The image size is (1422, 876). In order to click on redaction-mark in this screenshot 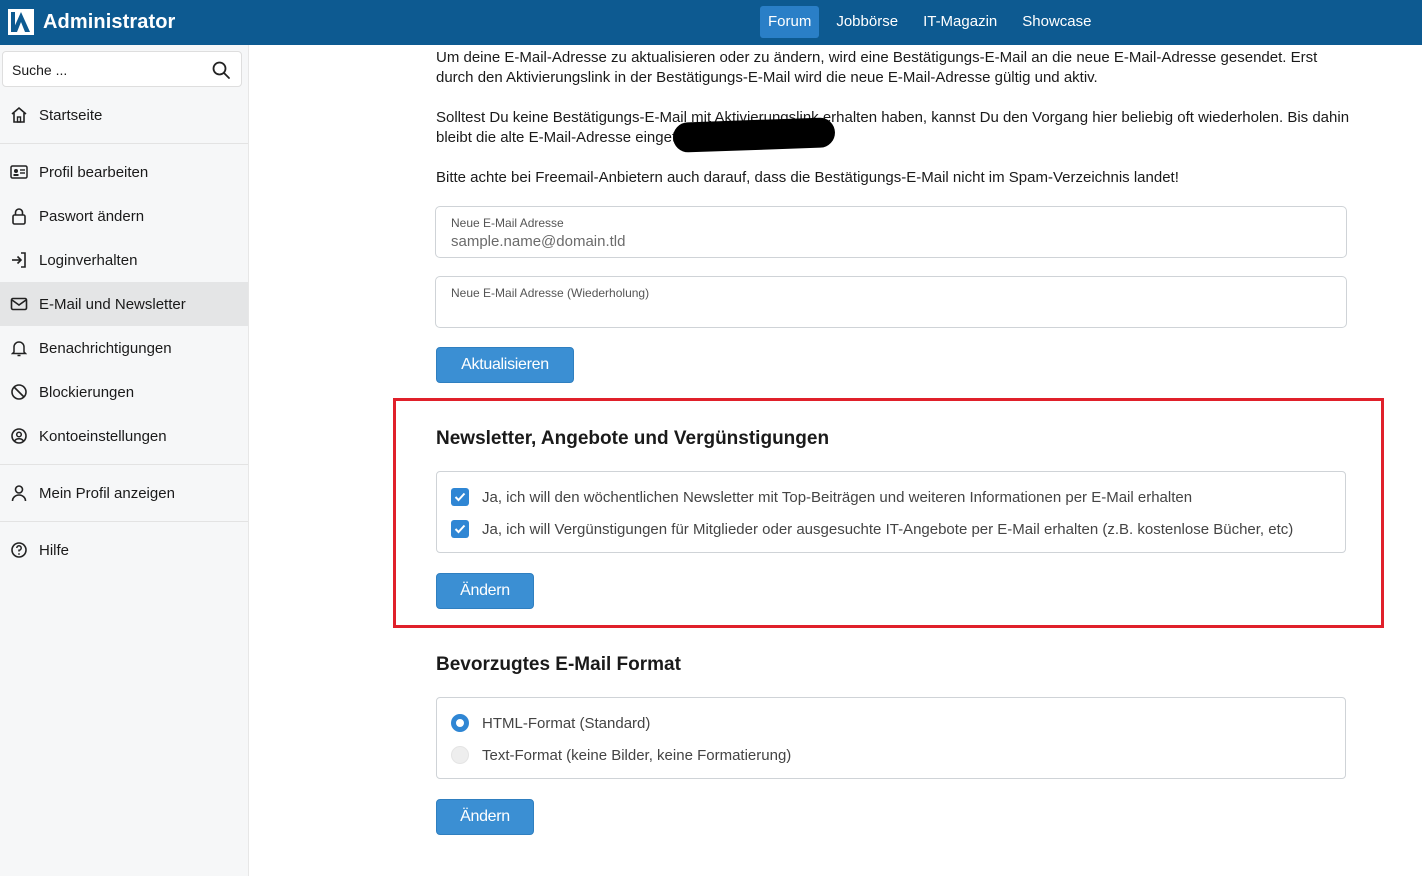, I will do `click(754, 135)`.